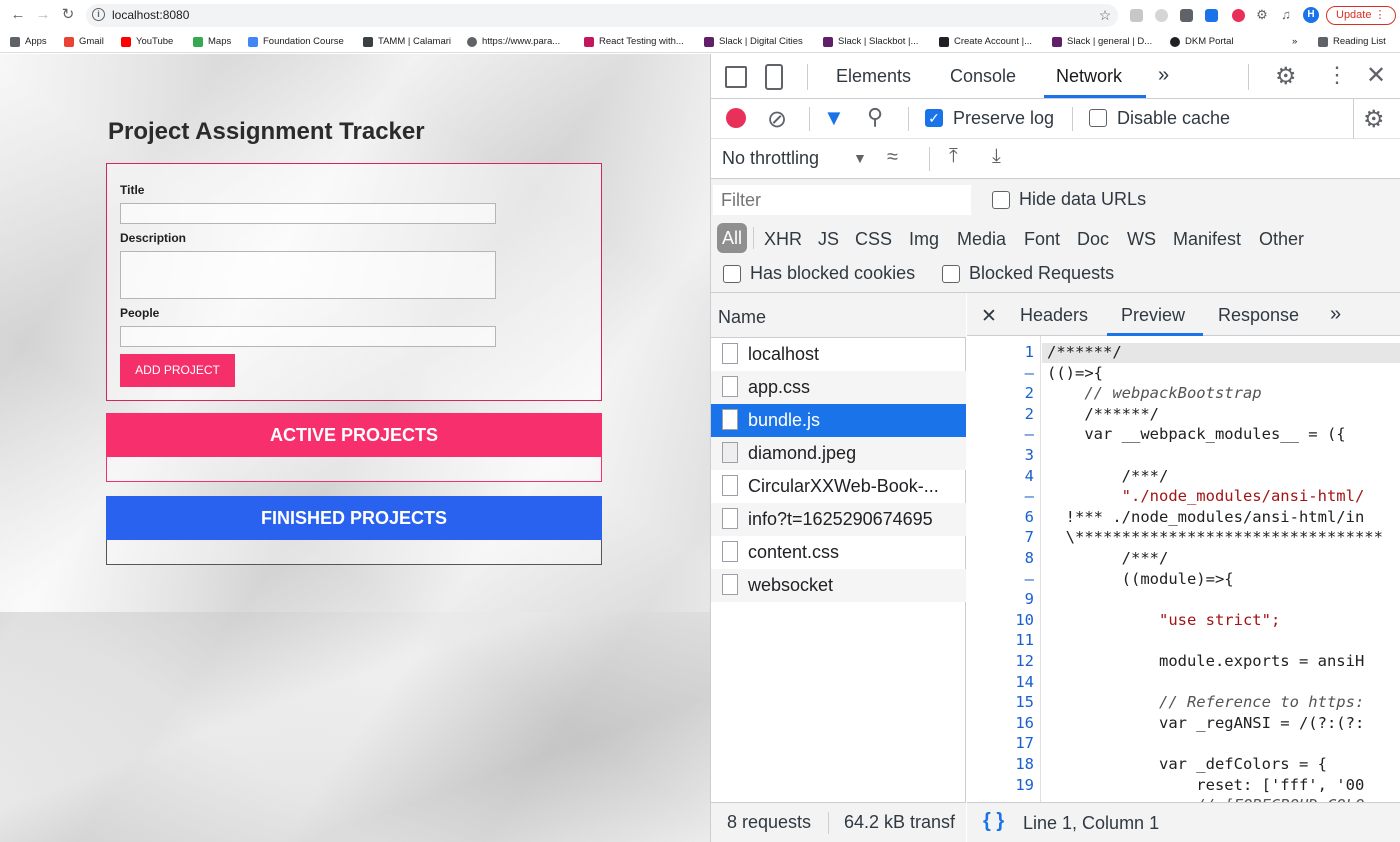 Image resolution: width=1400 pixels, height=842 pixels. Describe the element at coordinates (1098, 118) in the screenshot. I see `disable-cache-checkbox` at that location.